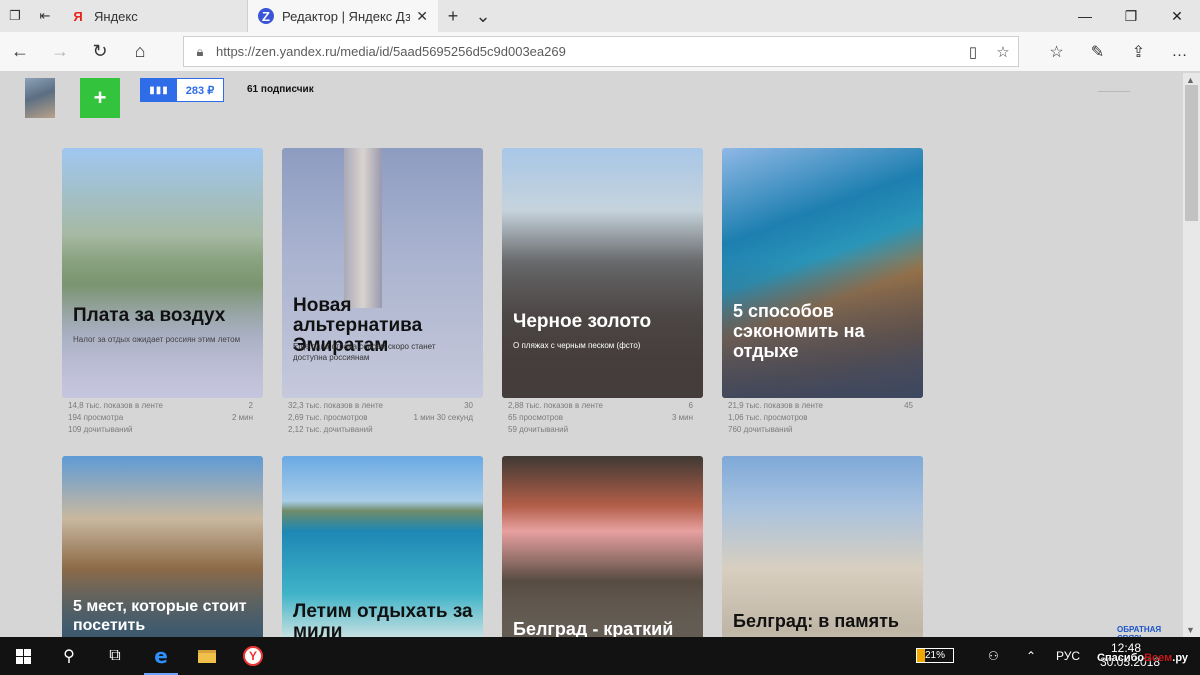 The width and height of the screenshot is (1200, 675). Describe the element at coordinates (328, 417) in the screenshot. I see `reads-count: 2,69 тыс. просмотров` at that location.